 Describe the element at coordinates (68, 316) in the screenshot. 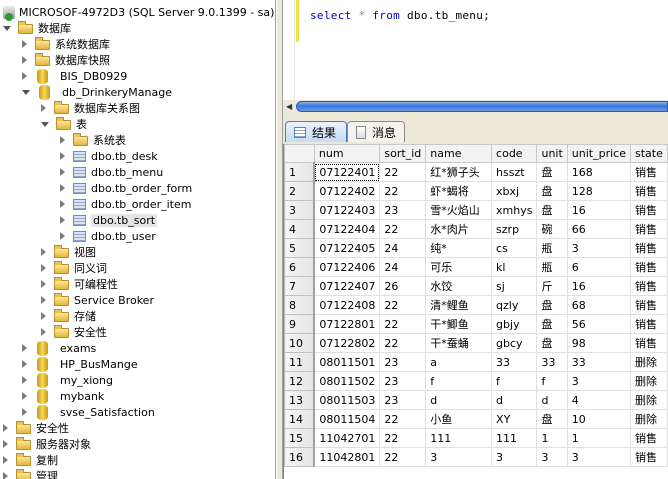

I see `tree-item: 存储` at that location.